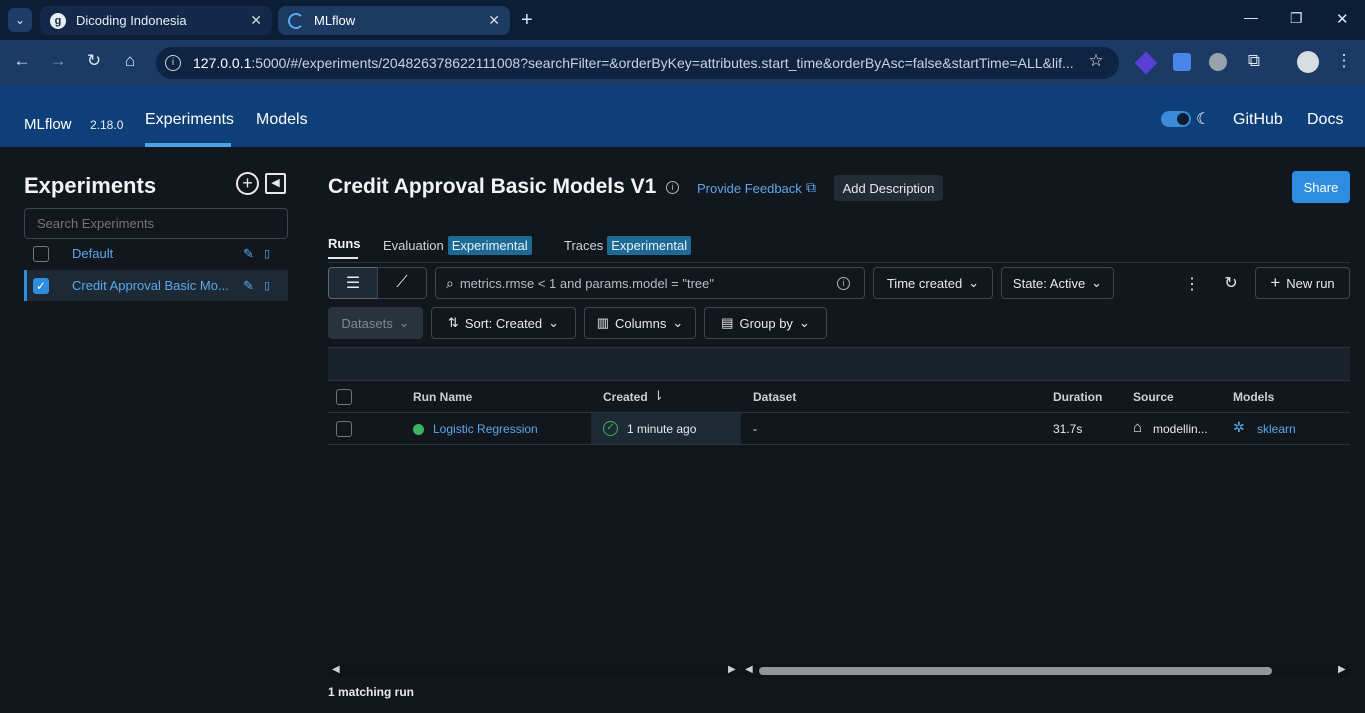 The image size is (1365, 713). Describe the element at coordinates (1296, 18) in the screenshot. I see `restore-button: ❐` at that location.